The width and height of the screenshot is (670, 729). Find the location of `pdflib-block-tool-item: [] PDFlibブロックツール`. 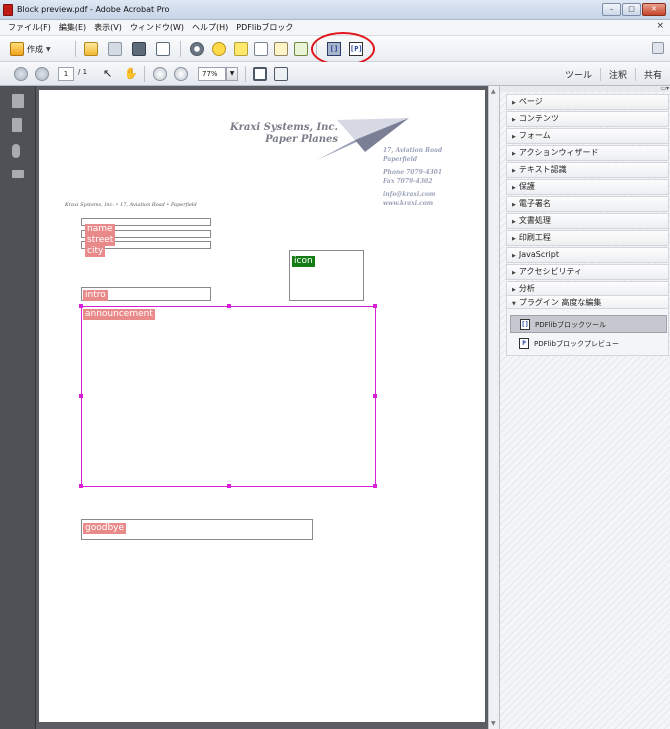

pdflib-block-tool-item: [] PDFlibブロックツール is located at coordinates (588, 324).